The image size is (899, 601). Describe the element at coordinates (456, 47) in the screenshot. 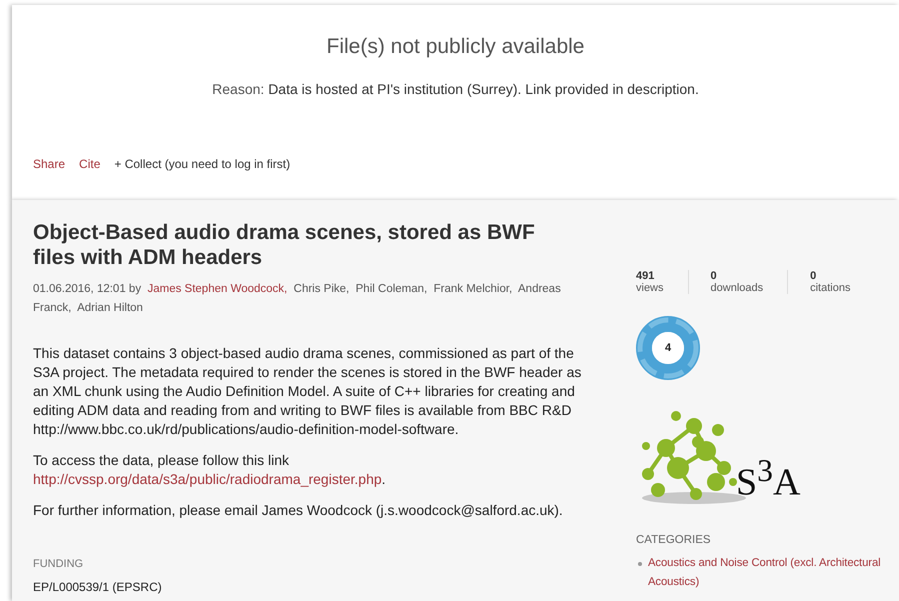

I see `notice-title: File(s) not publicly available` at that location.